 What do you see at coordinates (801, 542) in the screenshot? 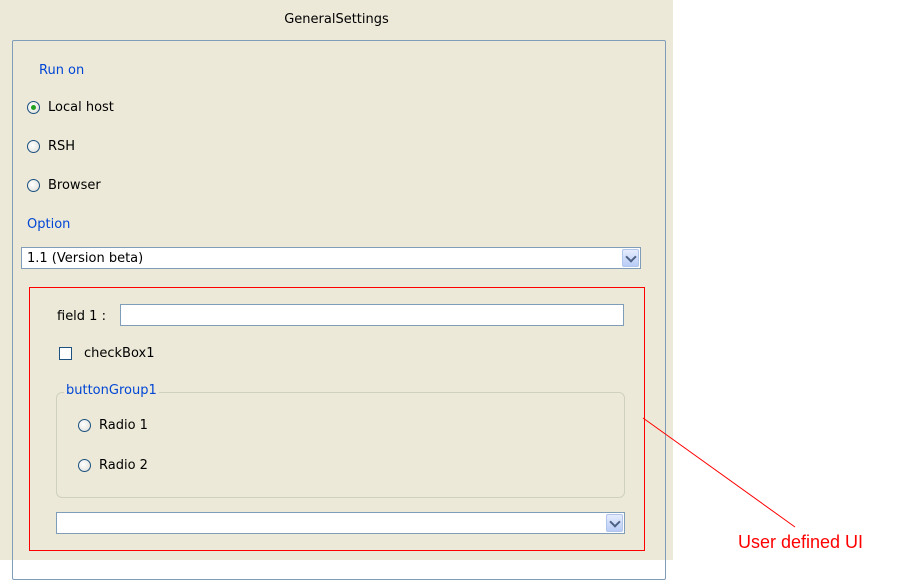
I see `annotation-label: User defined UI` at bounding box center [801, 542].